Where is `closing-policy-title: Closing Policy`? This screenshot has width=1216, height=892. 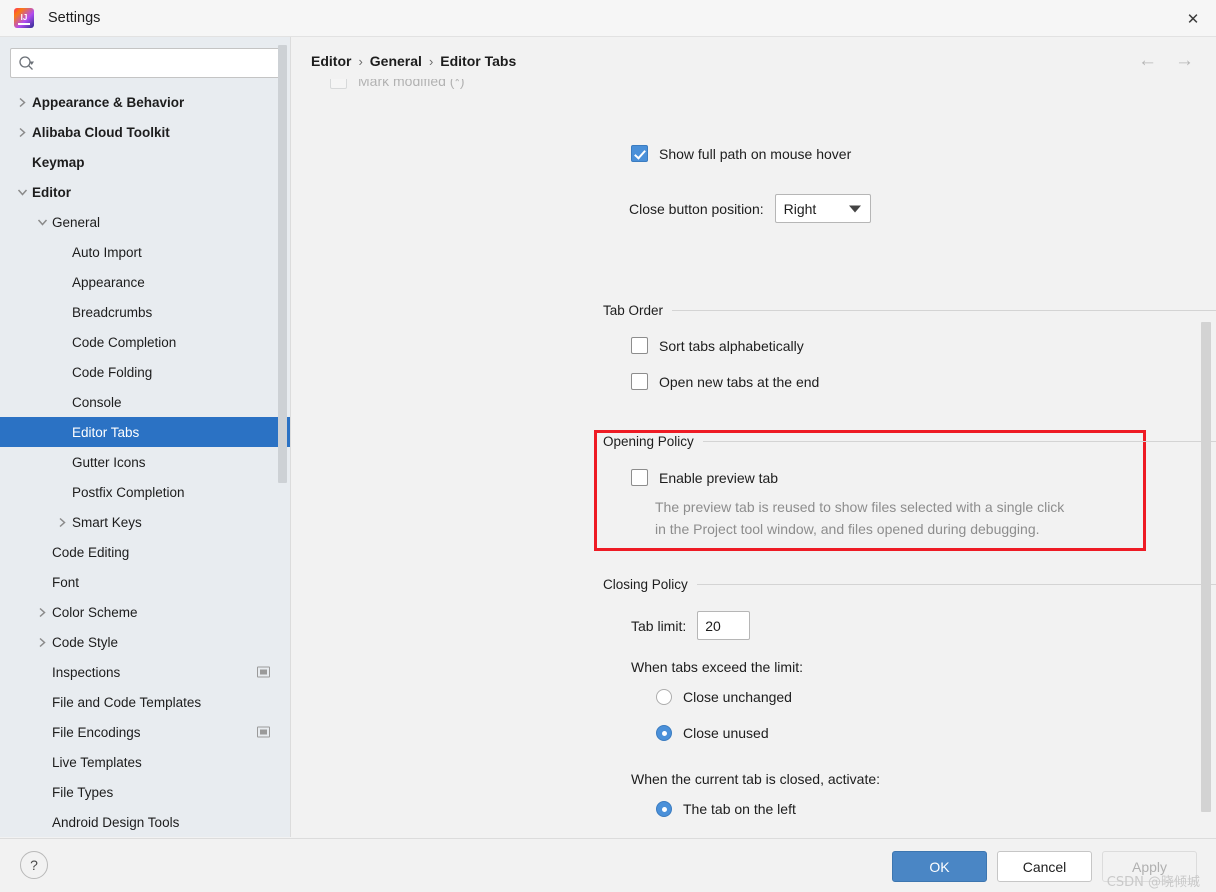
closing-policy-title: Closing Policy is located at coordinates (645, 584).